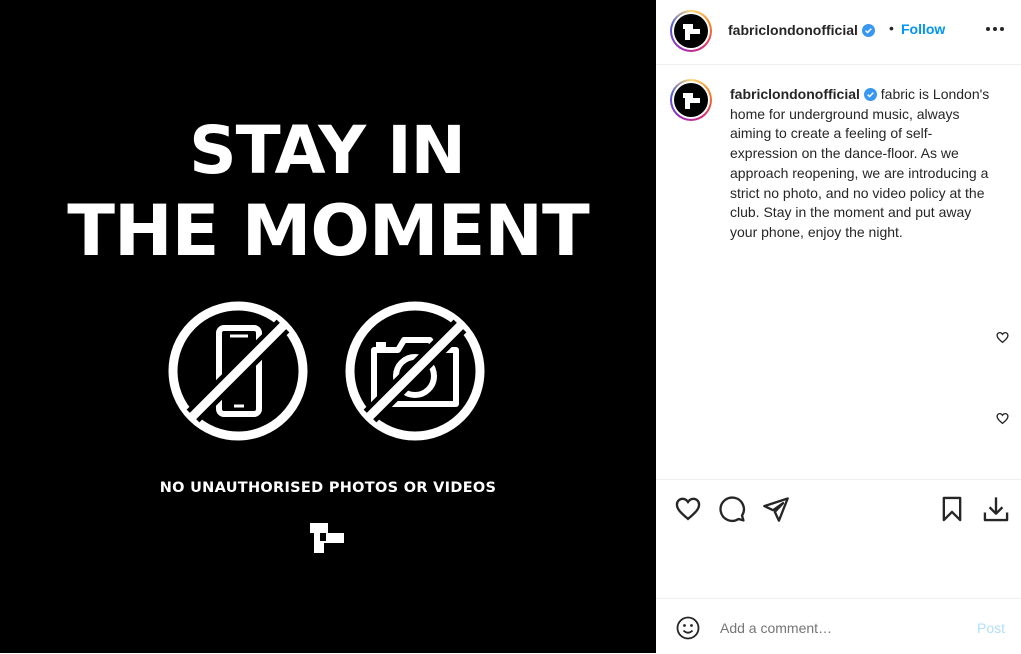 The width and height of the screenshot is (1021, 654). What do you see at coordinates (952, 509) in the screenshot?
I see `save-icon` at bounding box center [952, 509].